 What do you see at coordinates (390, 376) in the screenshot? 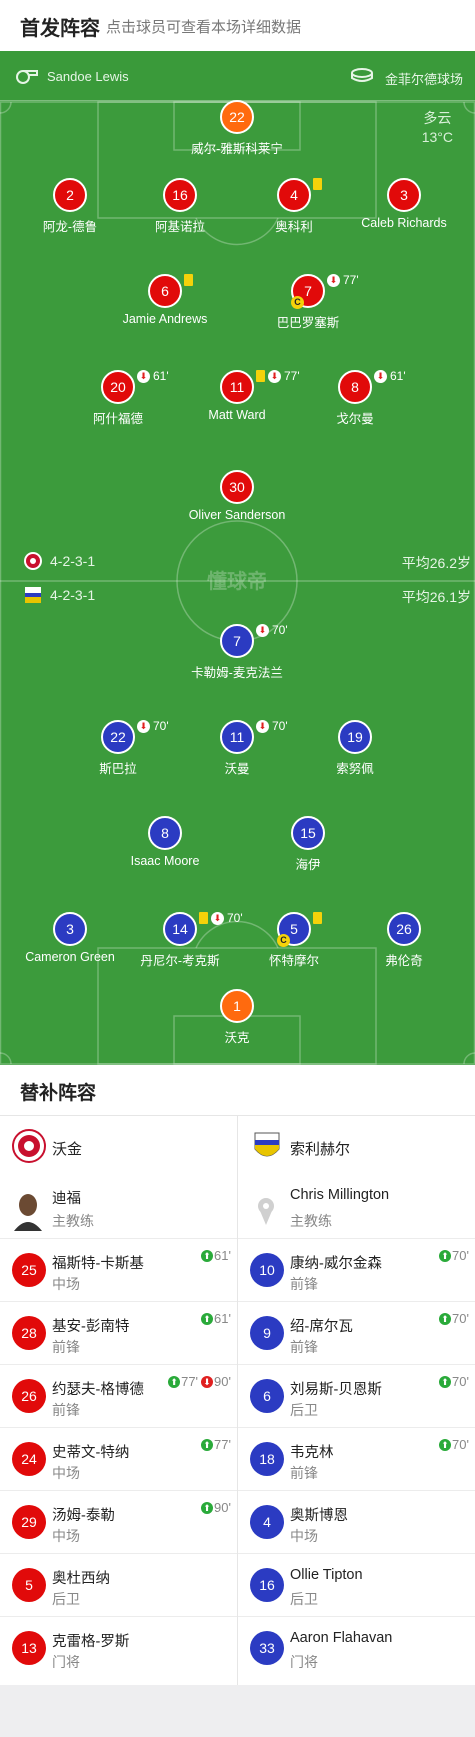
I see `player-events: ⬇ 61'` at bounding box center [390, 376].